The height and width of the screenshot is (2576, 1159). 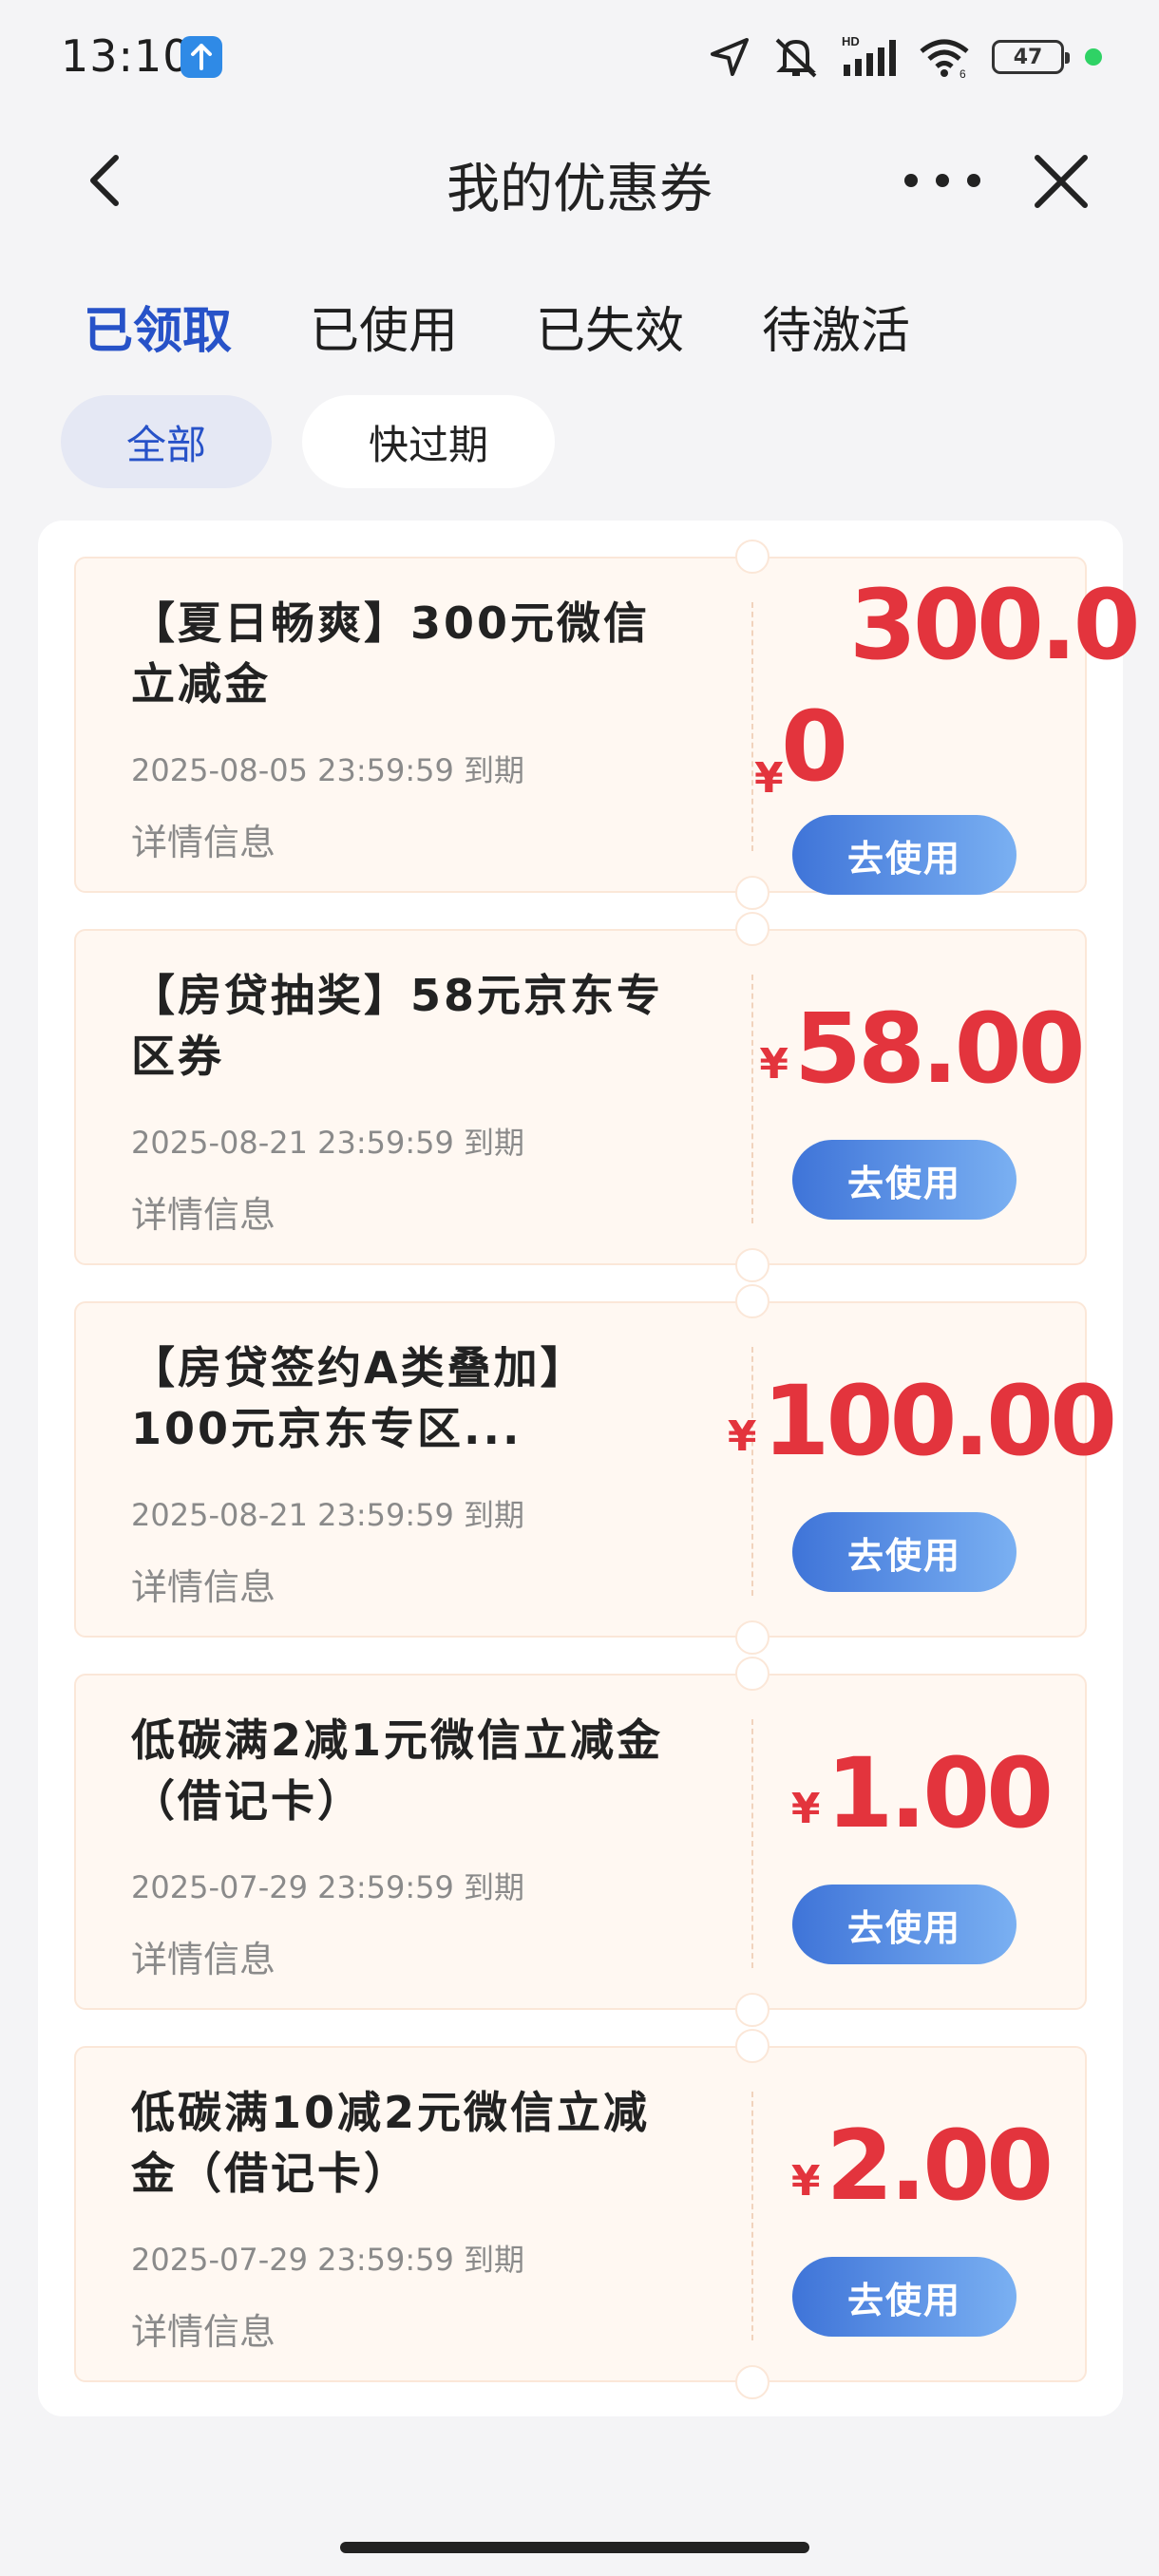 What do you see at coordinates (397, 1770) in the screenshot?
I see `coupon-title: 低碳满2减1元微信立减金（借记卡）` at bounding box center [397, 1770].